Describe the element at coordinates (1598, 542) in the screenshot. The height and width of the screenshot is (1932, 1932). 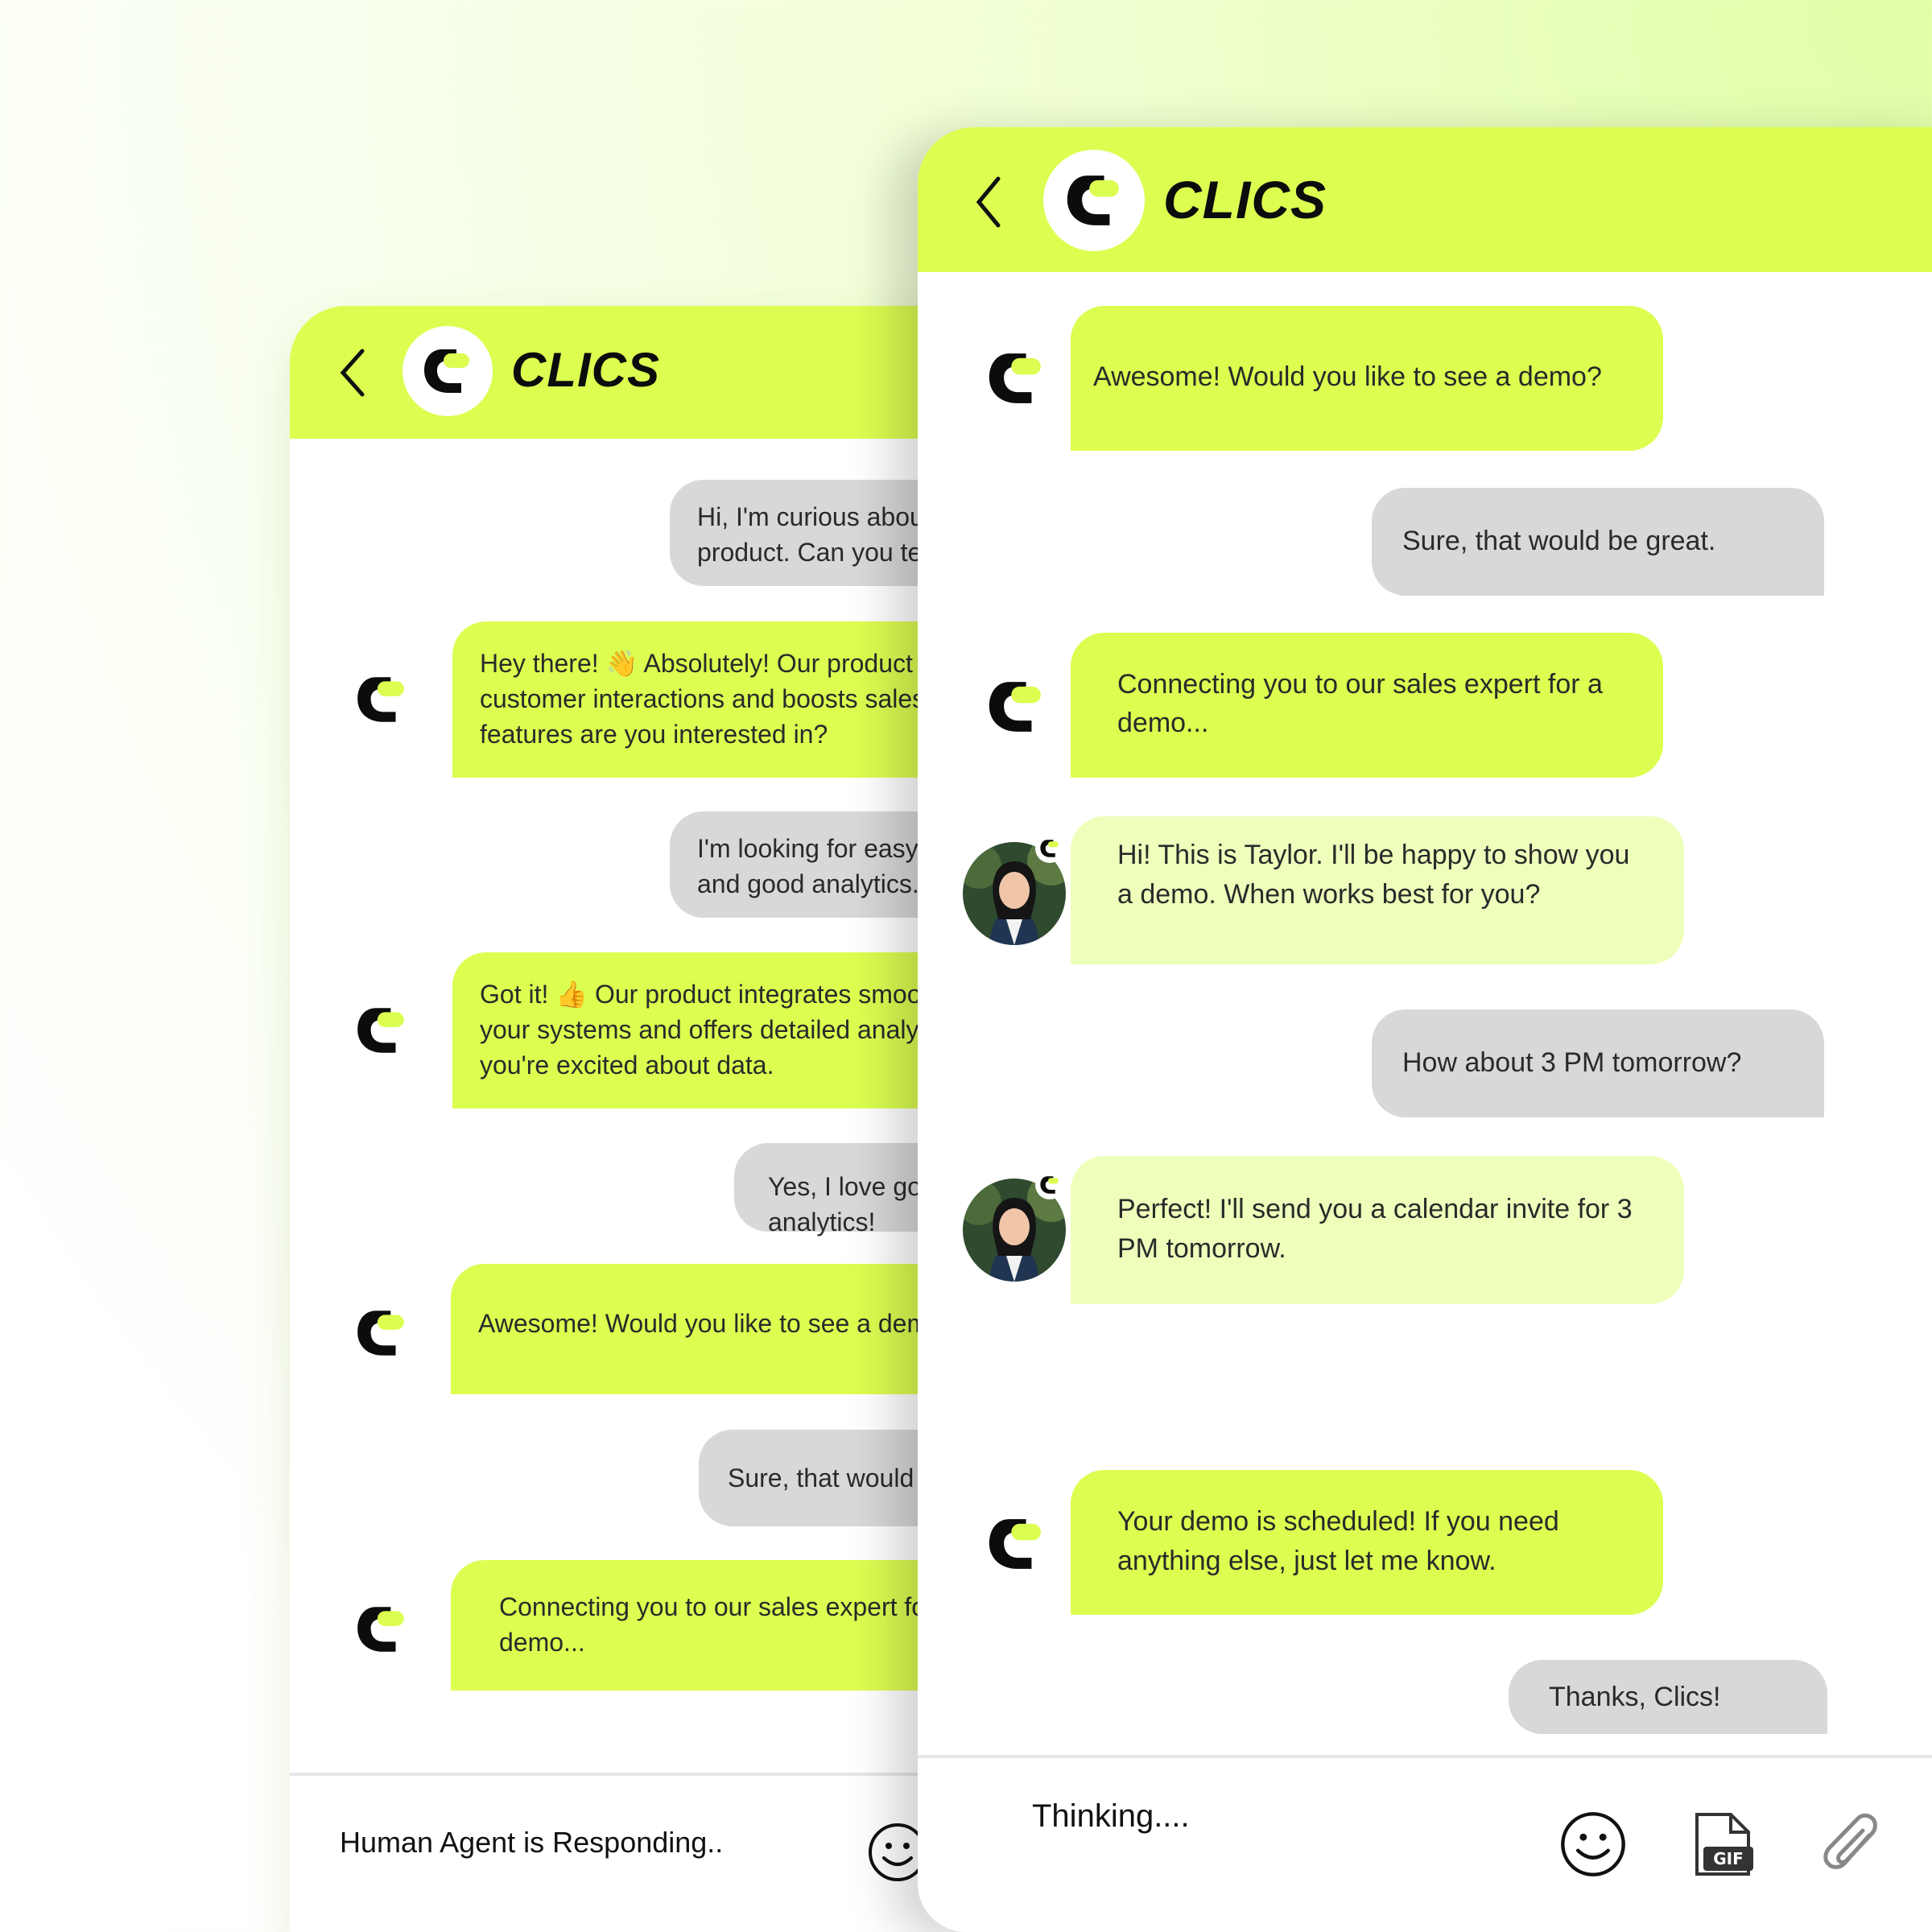
I see `message-user: Sure, that would be great.` at that location.